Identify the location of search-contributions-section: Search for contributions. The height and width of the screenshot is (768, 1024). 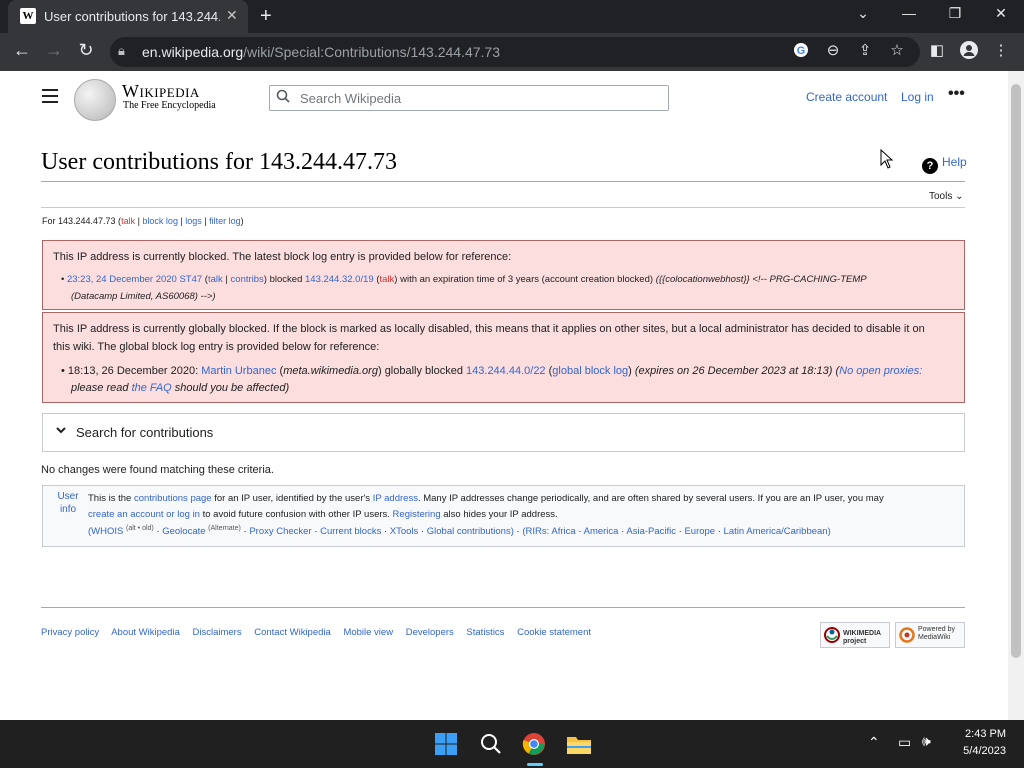
(503, 432).